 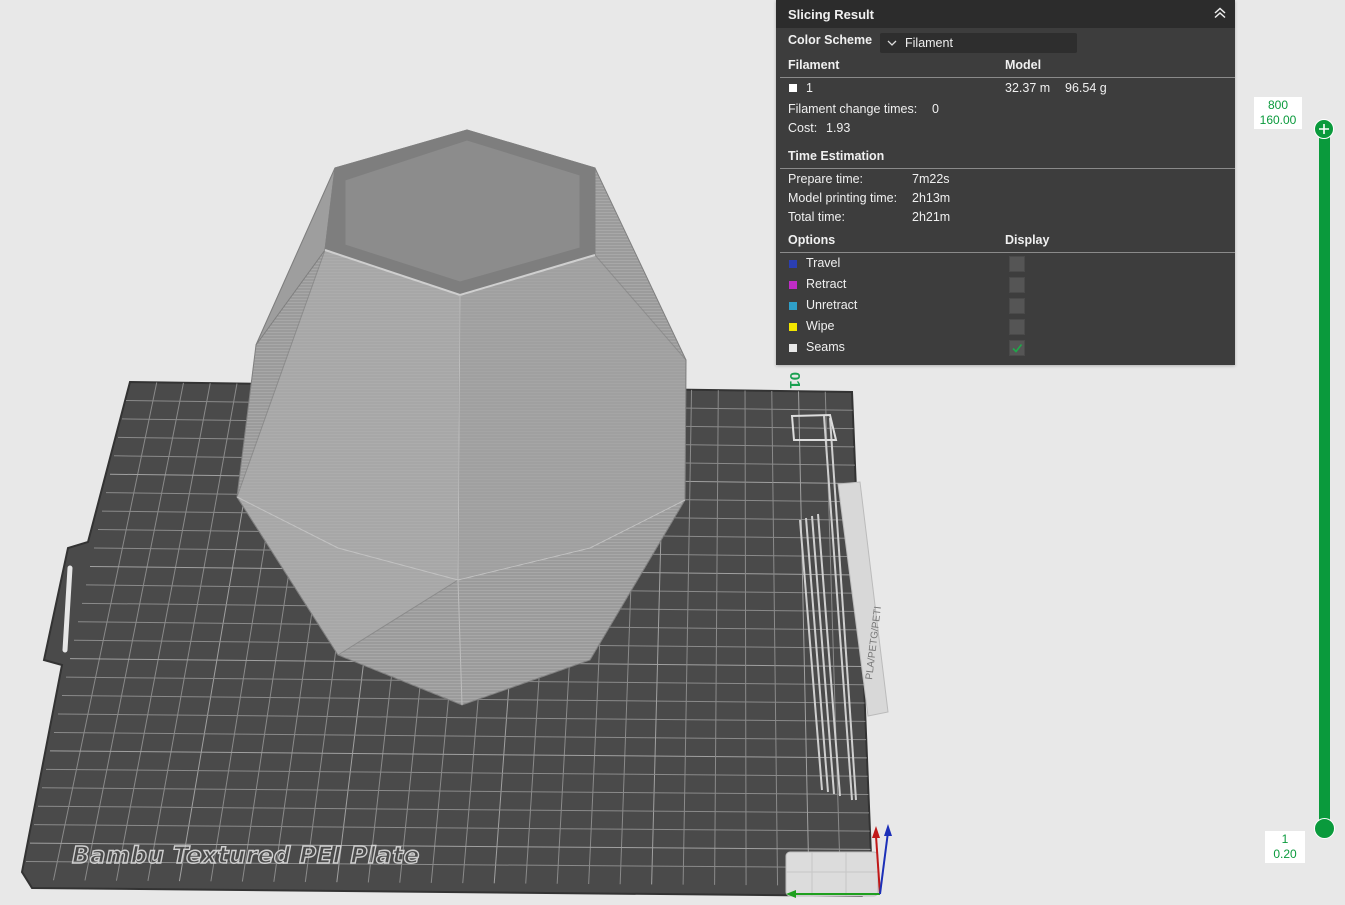 What do you see at coordinates (793, 285) in the screenshot?
I see `retract-color-swatch` at bounding box center [793, 285].